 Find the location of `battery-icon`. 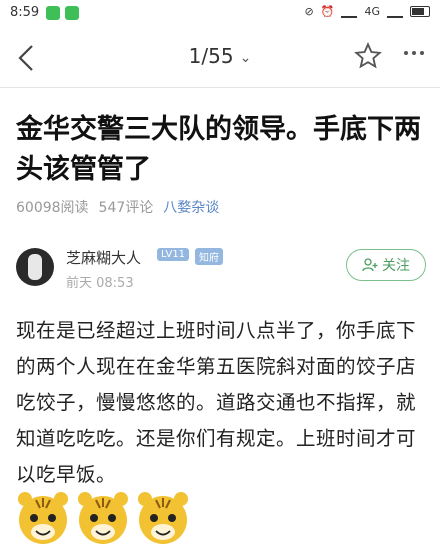

battery-icon is located at coordinates (420, 11).